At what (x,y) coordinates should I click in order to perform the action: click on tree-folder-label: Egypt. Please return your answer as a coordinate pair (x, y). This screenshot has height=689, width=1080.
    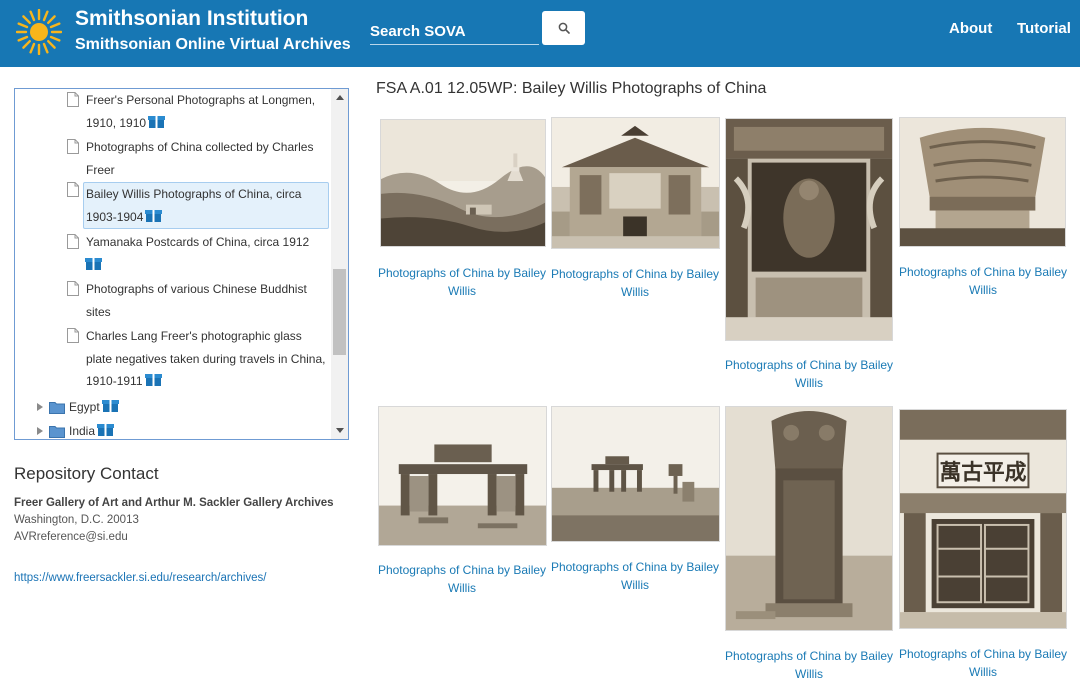
    Looking at the image, I should click on (84, 407).